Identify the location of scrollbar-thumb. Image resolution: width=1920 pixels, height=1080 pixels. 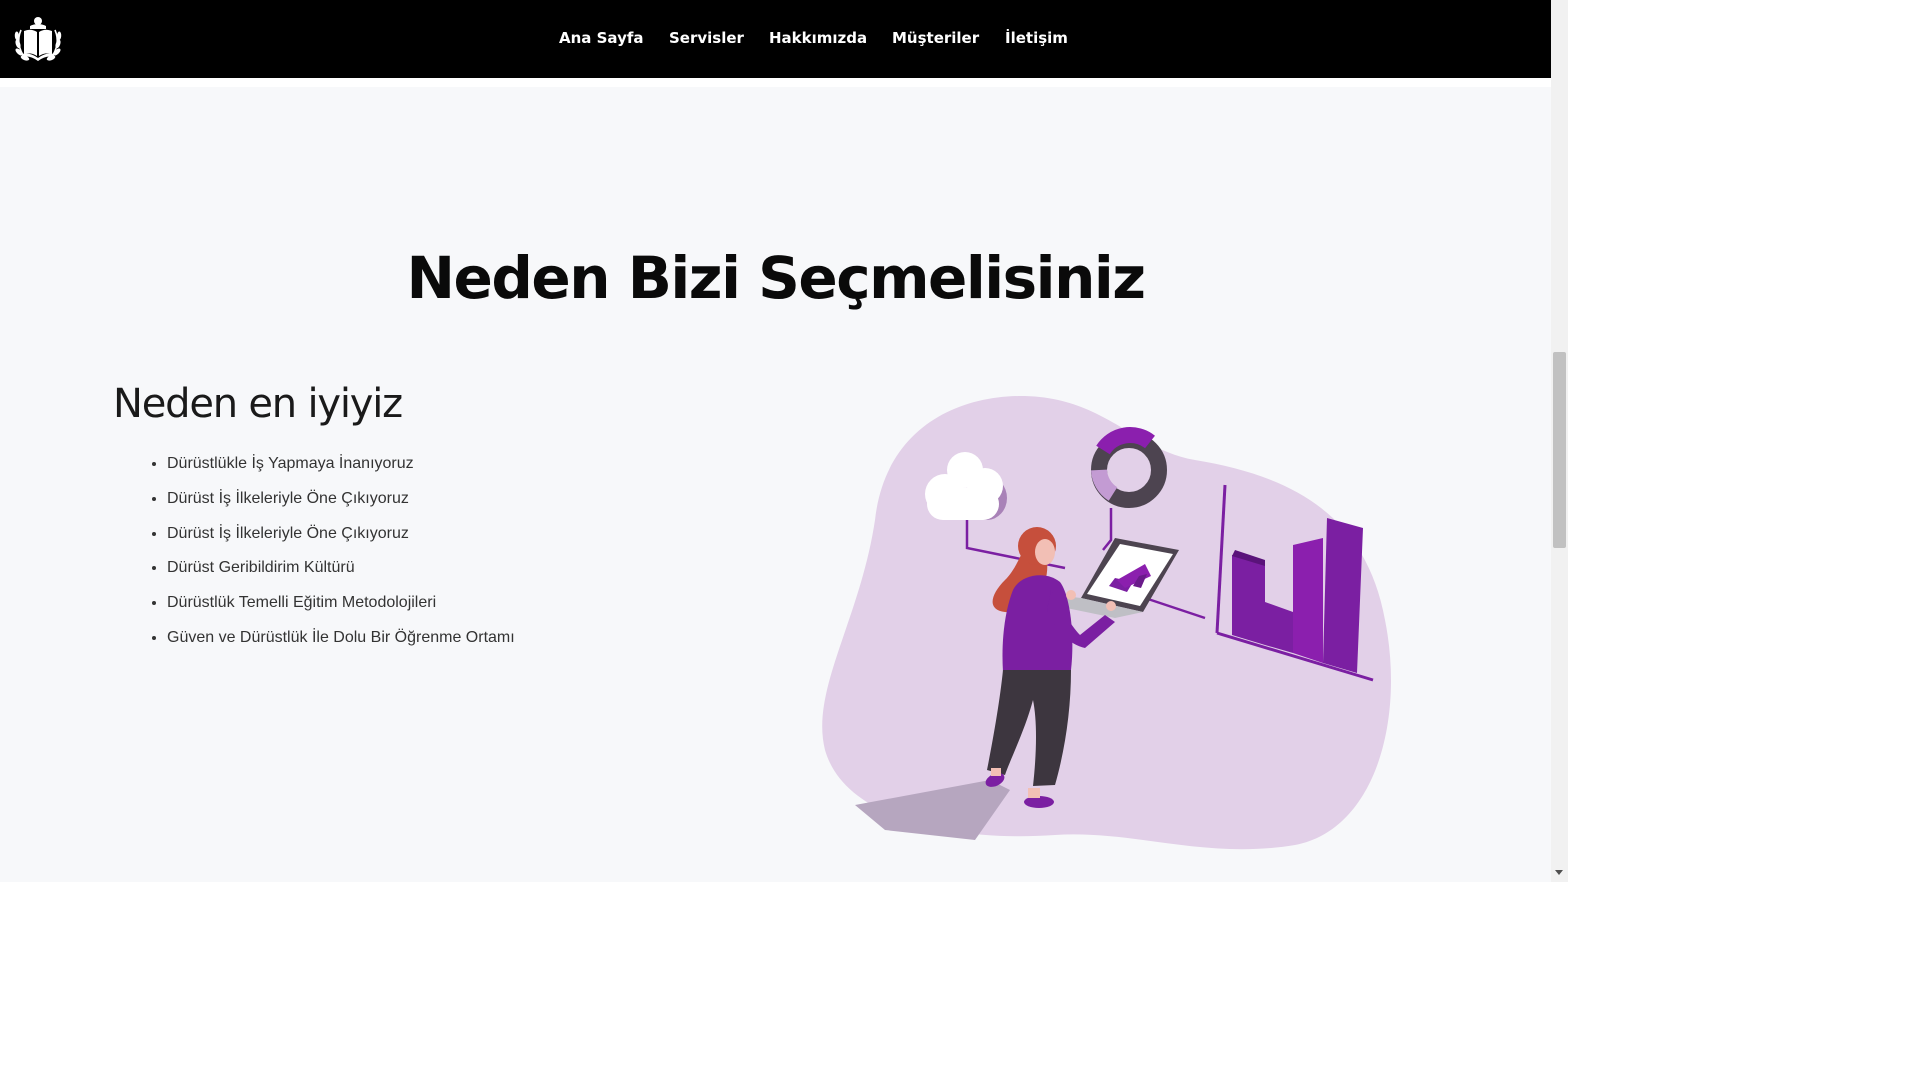
(1559, 450).